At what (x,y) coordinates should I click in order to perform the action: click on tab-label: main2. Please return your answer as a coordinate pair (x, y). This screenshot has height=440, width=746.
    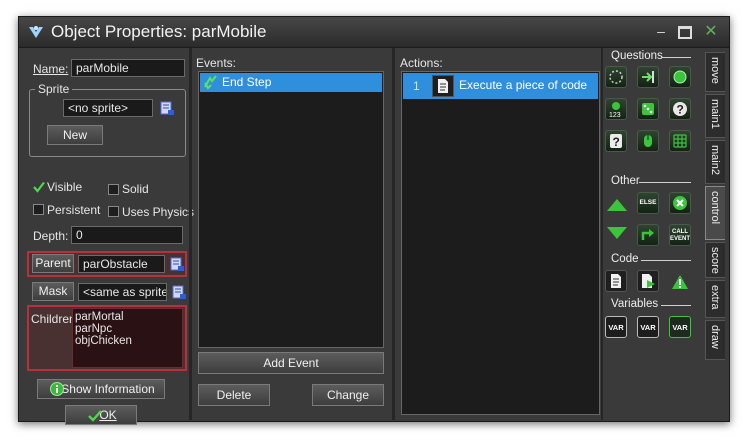
    Looking at the image, I should click on (715, 160).